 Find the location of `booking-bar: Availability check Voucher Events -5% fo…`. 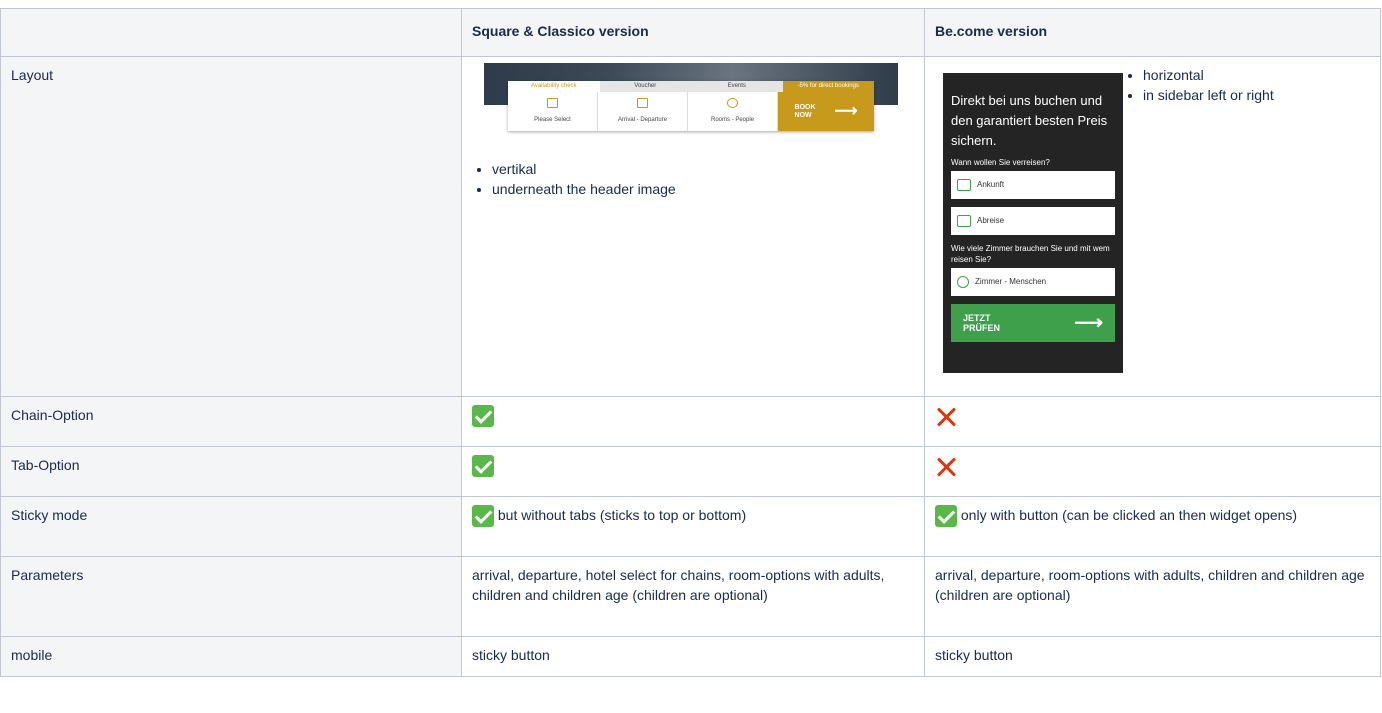

booking-bar: Availability check Voucher Events -5% fo… is located at coordinates (691, 106).